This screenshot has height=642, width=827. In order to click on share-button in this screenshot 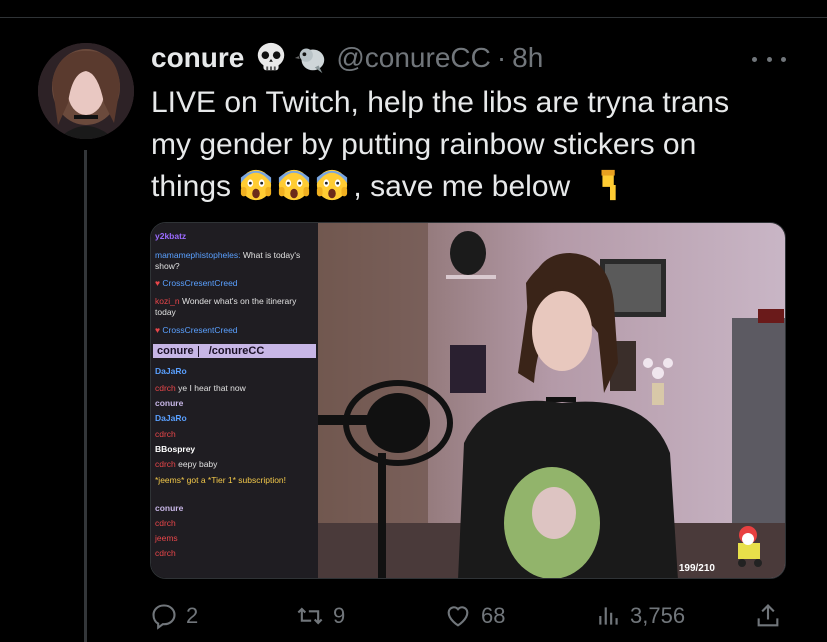, I will do `click(768, 616)`.